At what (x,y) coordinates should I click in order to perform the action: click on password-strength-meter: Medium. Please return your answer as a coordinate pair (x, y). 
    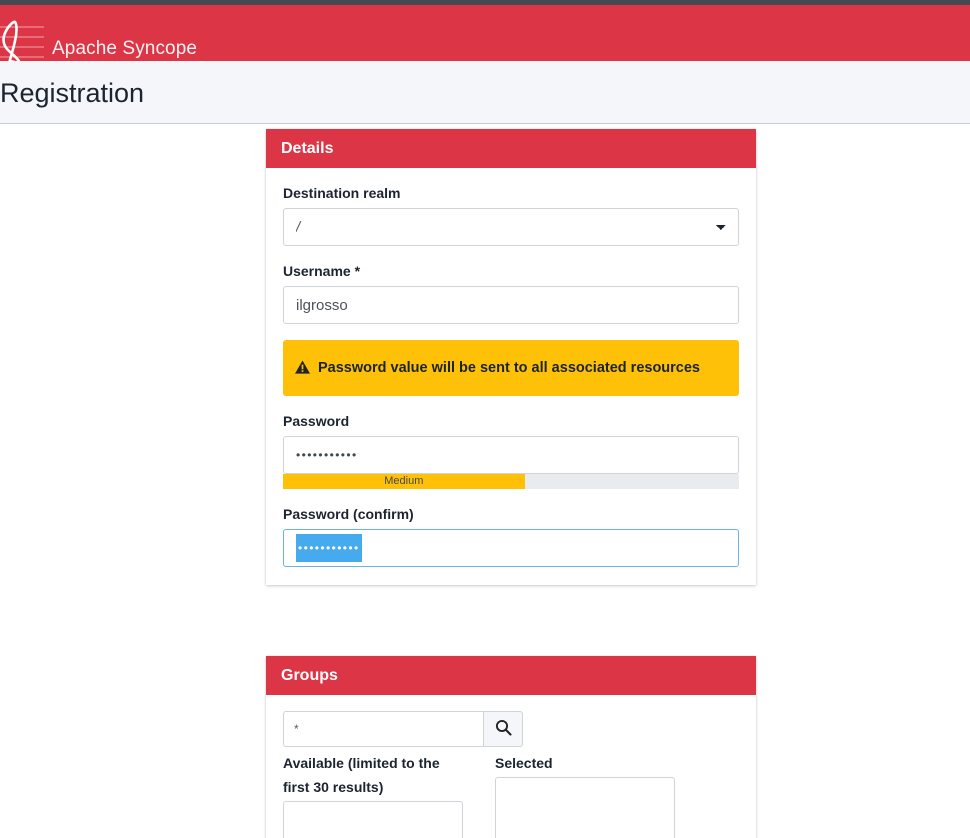
    Looking at the image, I should click on (511, 481).